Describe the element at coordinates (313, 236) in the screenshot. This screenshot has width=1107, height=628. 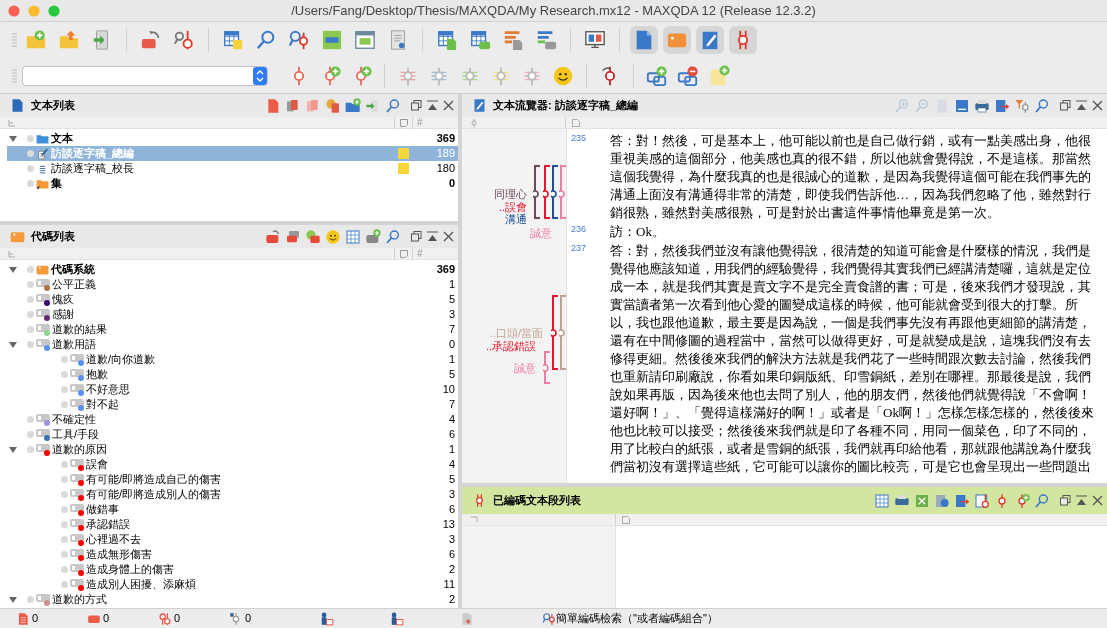
I see `color-tag-icon` at that location.